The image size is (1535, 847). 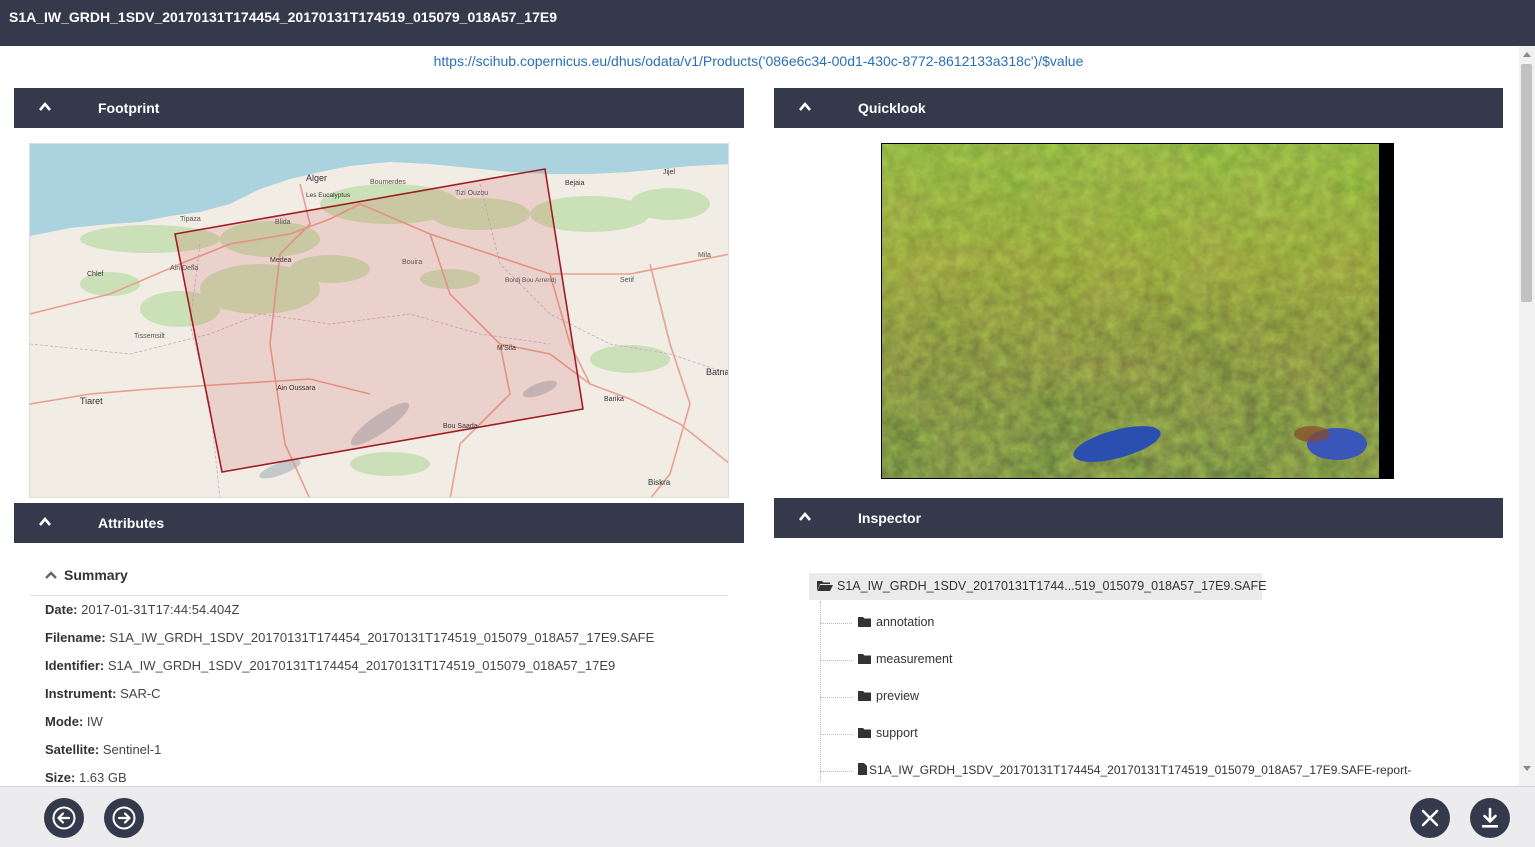 I want to click on arrow-left-icon, so click(x=64, y=818).